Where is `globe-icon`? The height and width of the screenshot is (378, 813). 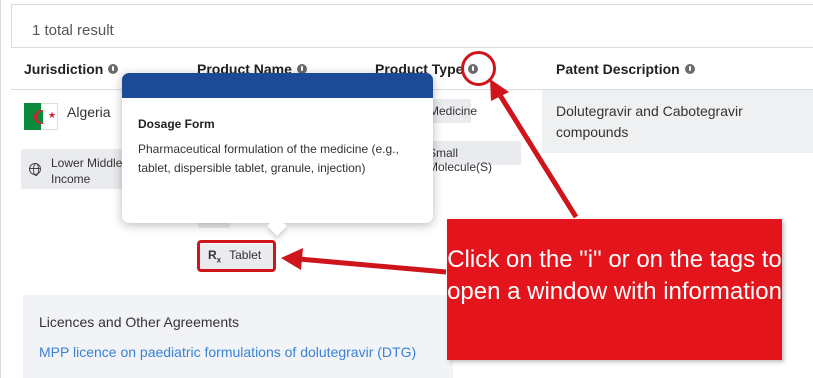
globe-icon is located at coordinates (35, 169).